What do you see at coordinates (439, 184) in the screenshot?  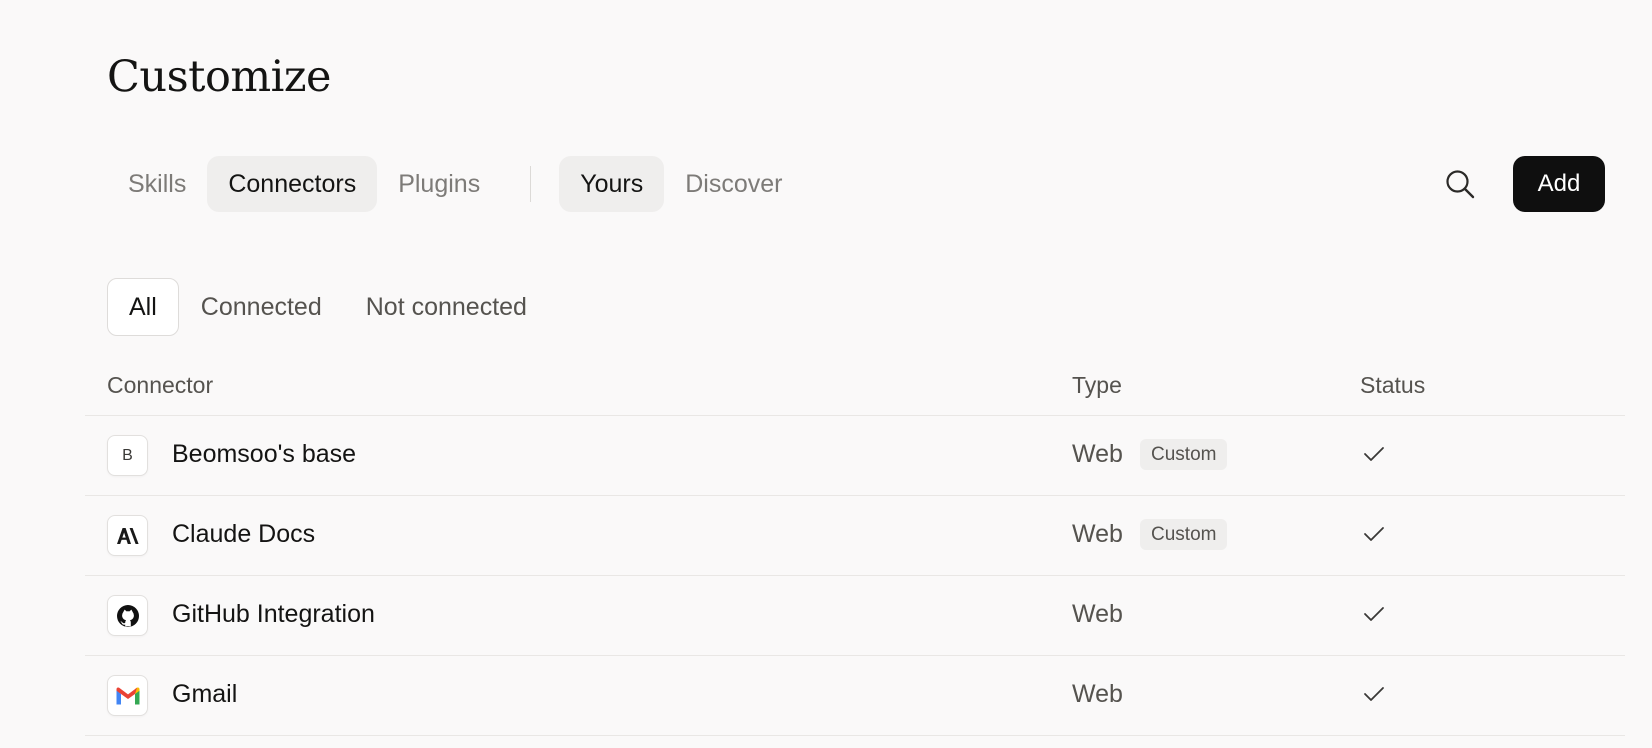 I see `tab-plugins: Plugins` at bounding box center [439, 184].